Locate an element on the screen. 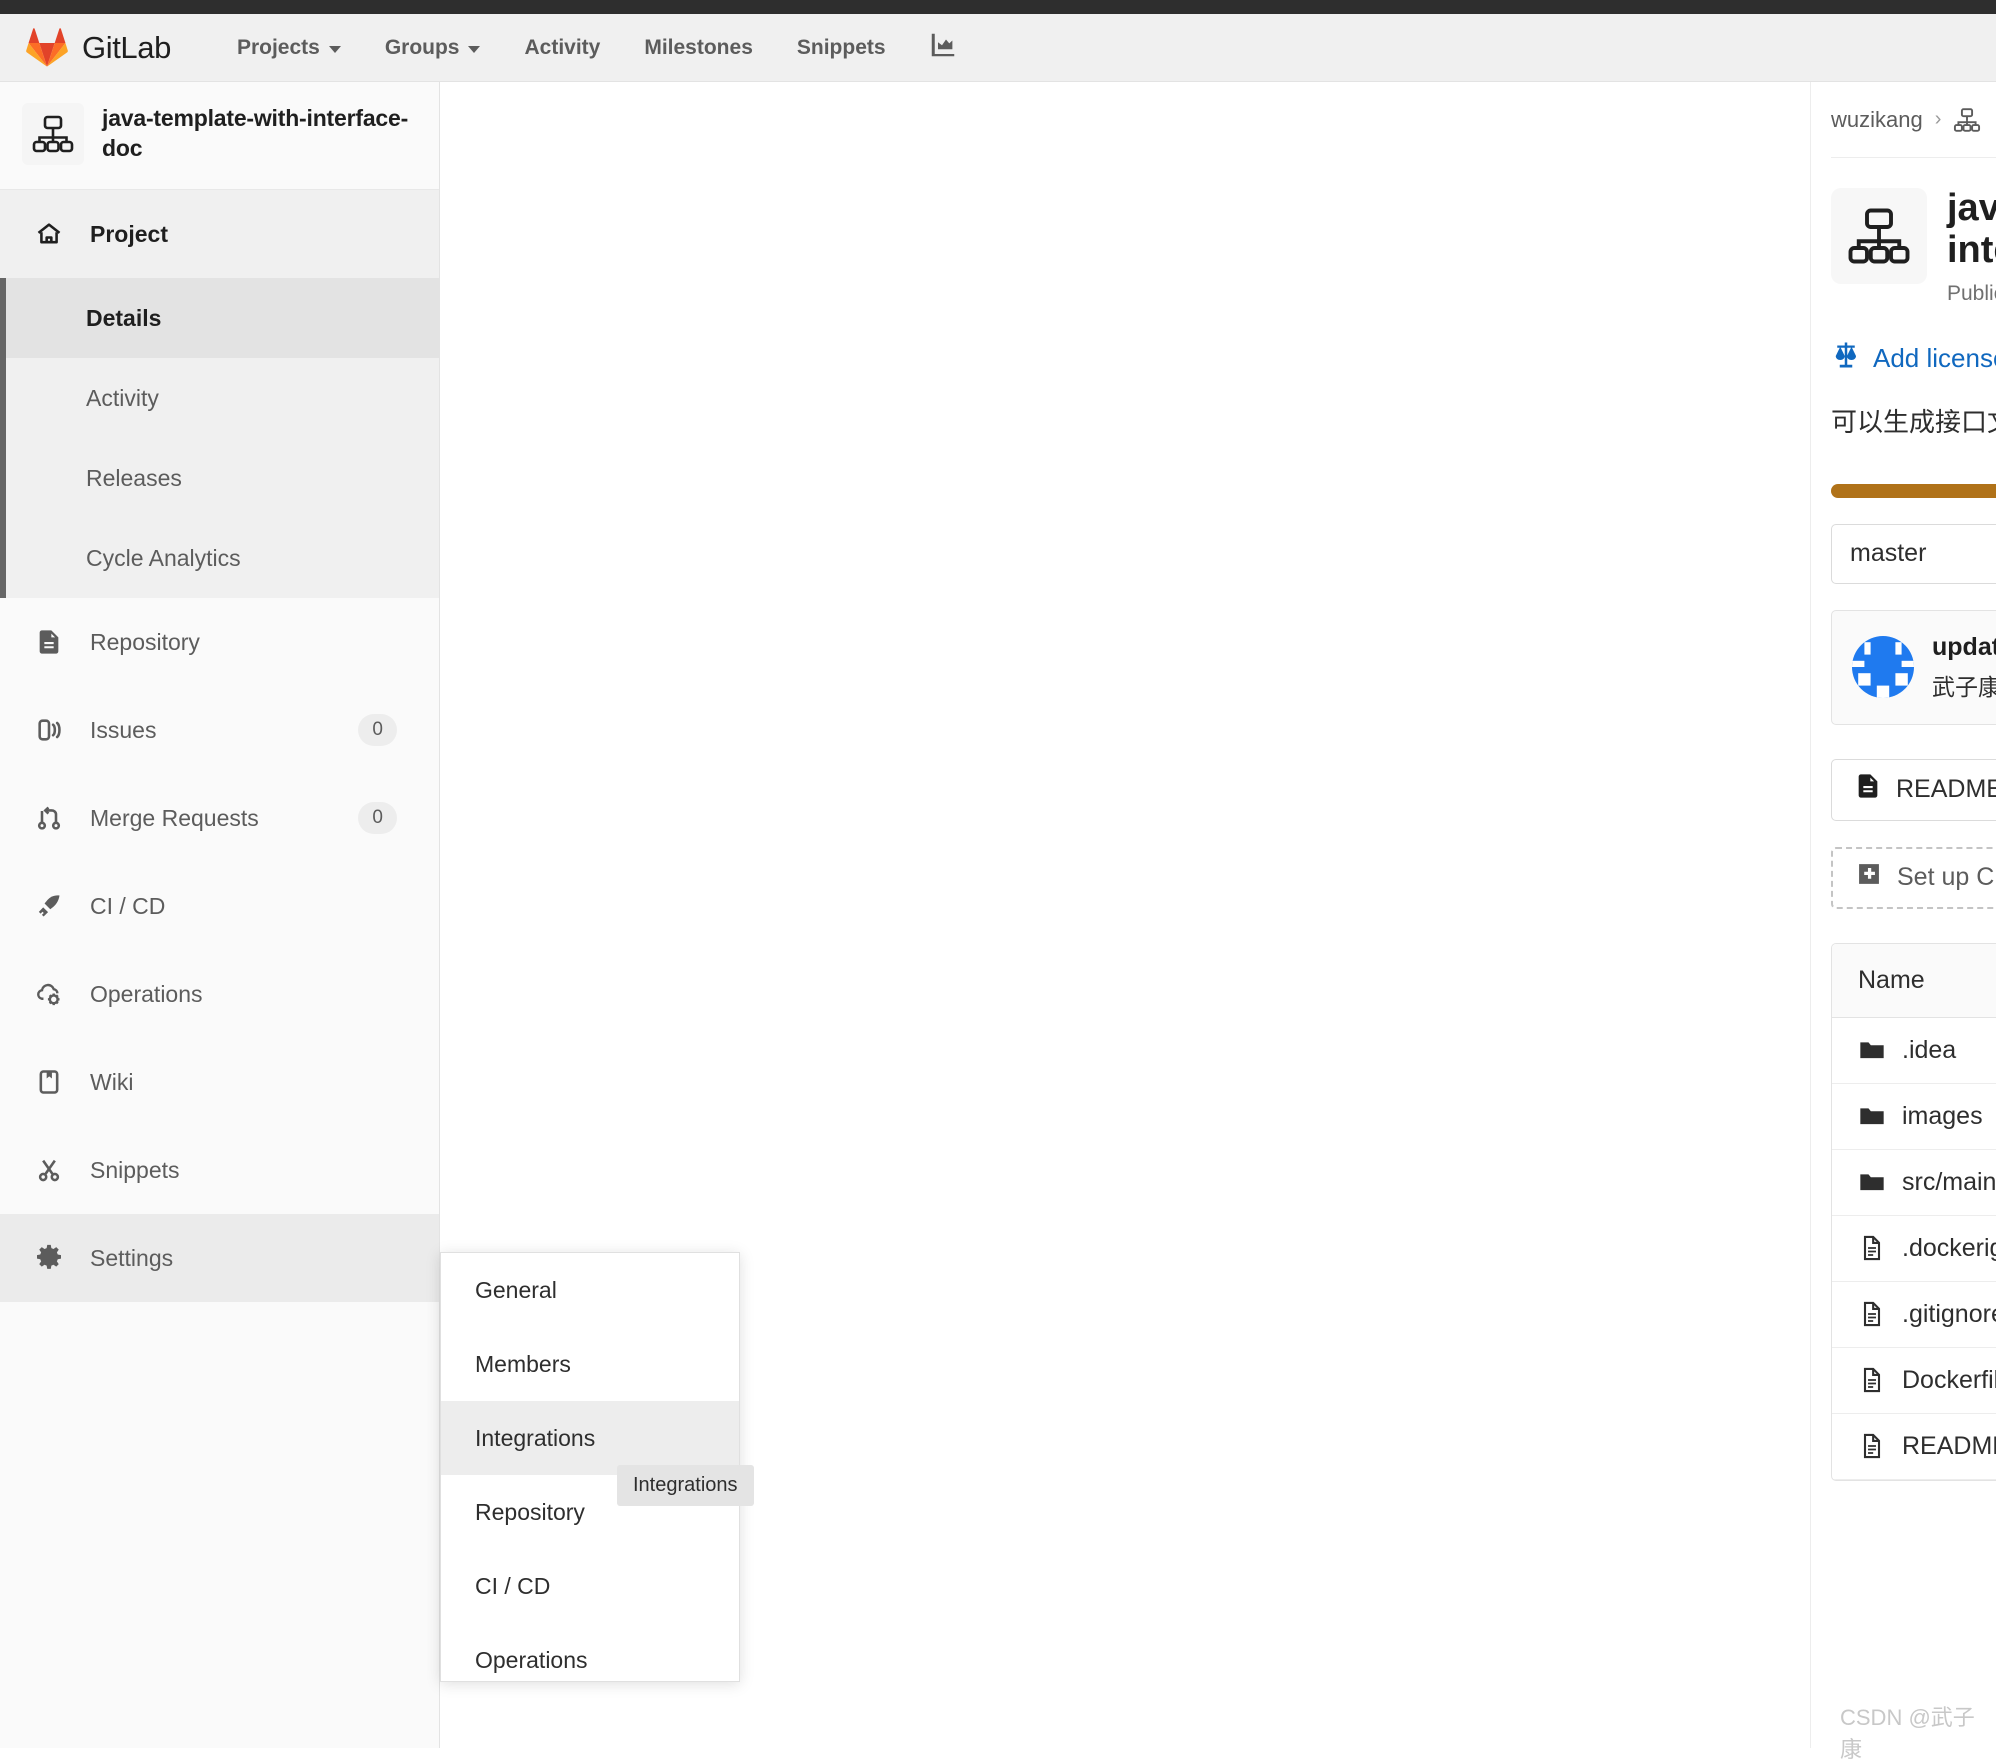 This screenshot has height=1764, width=1996. commit-author: 武子康 is located at coordinates (1964, 686).